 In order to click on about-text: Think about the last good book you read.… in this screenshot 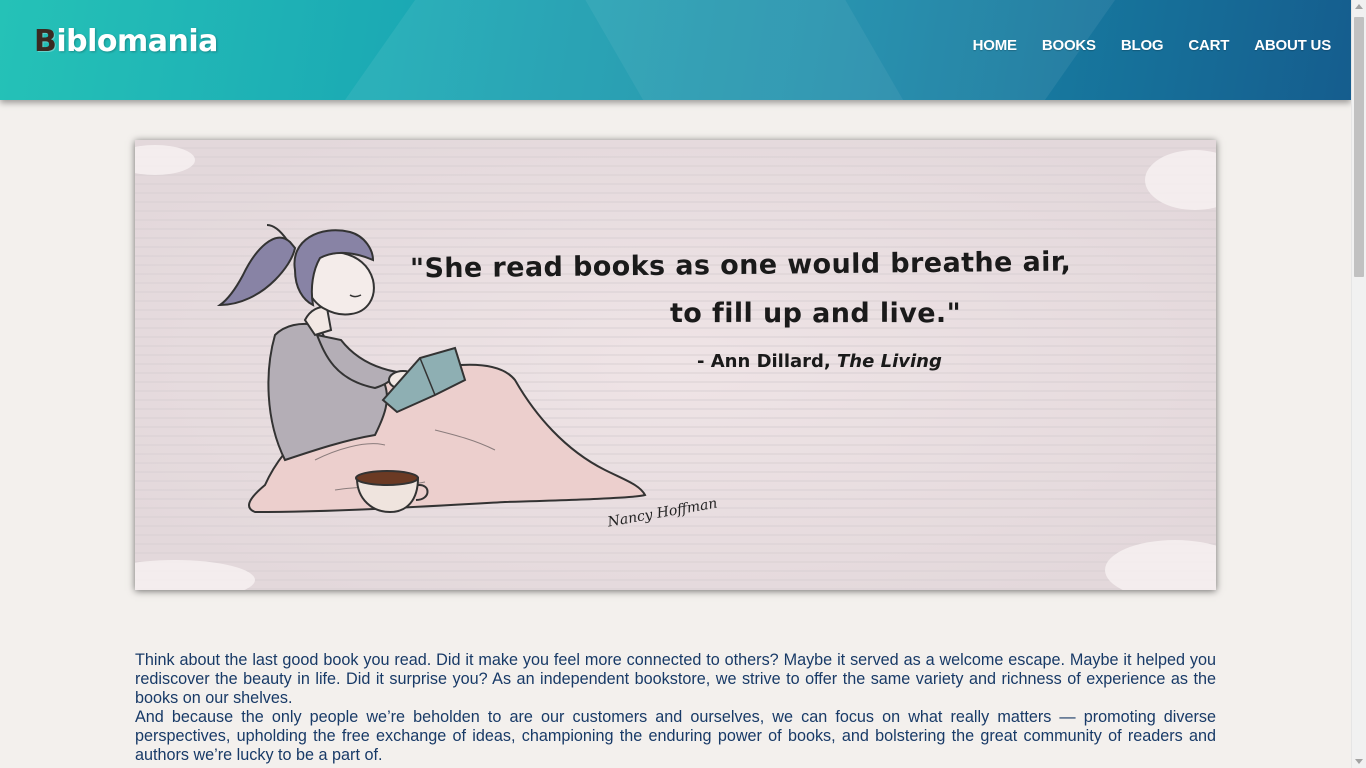, I will do `click(675, 708)`.